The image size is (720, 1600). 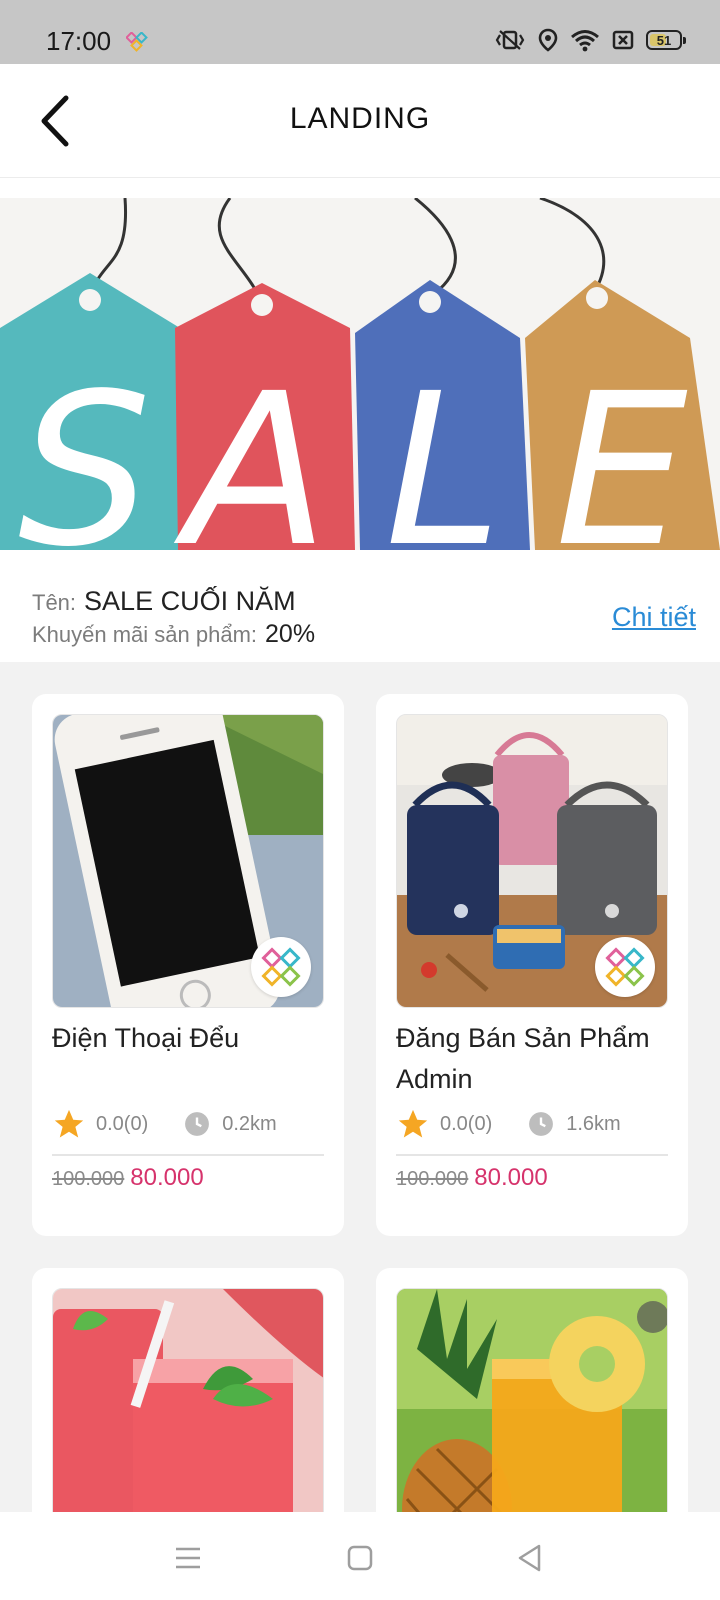 What do you see at coordinates (360, 118) in the screenshot?
I see `page-title: LANDING` at bounding box center [360, 118].